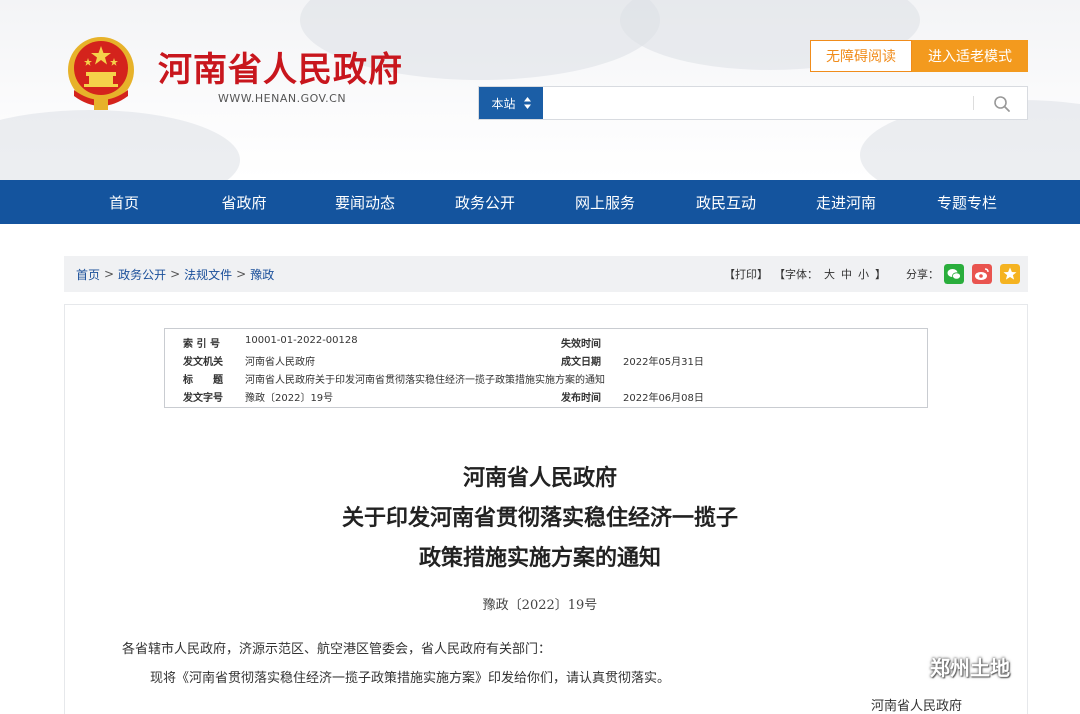 The image size is (1080, 714). Describe the element at coordinates (539, 478) in the screenshot. I see `document-title-line1: 河南省人民政府` at that location.